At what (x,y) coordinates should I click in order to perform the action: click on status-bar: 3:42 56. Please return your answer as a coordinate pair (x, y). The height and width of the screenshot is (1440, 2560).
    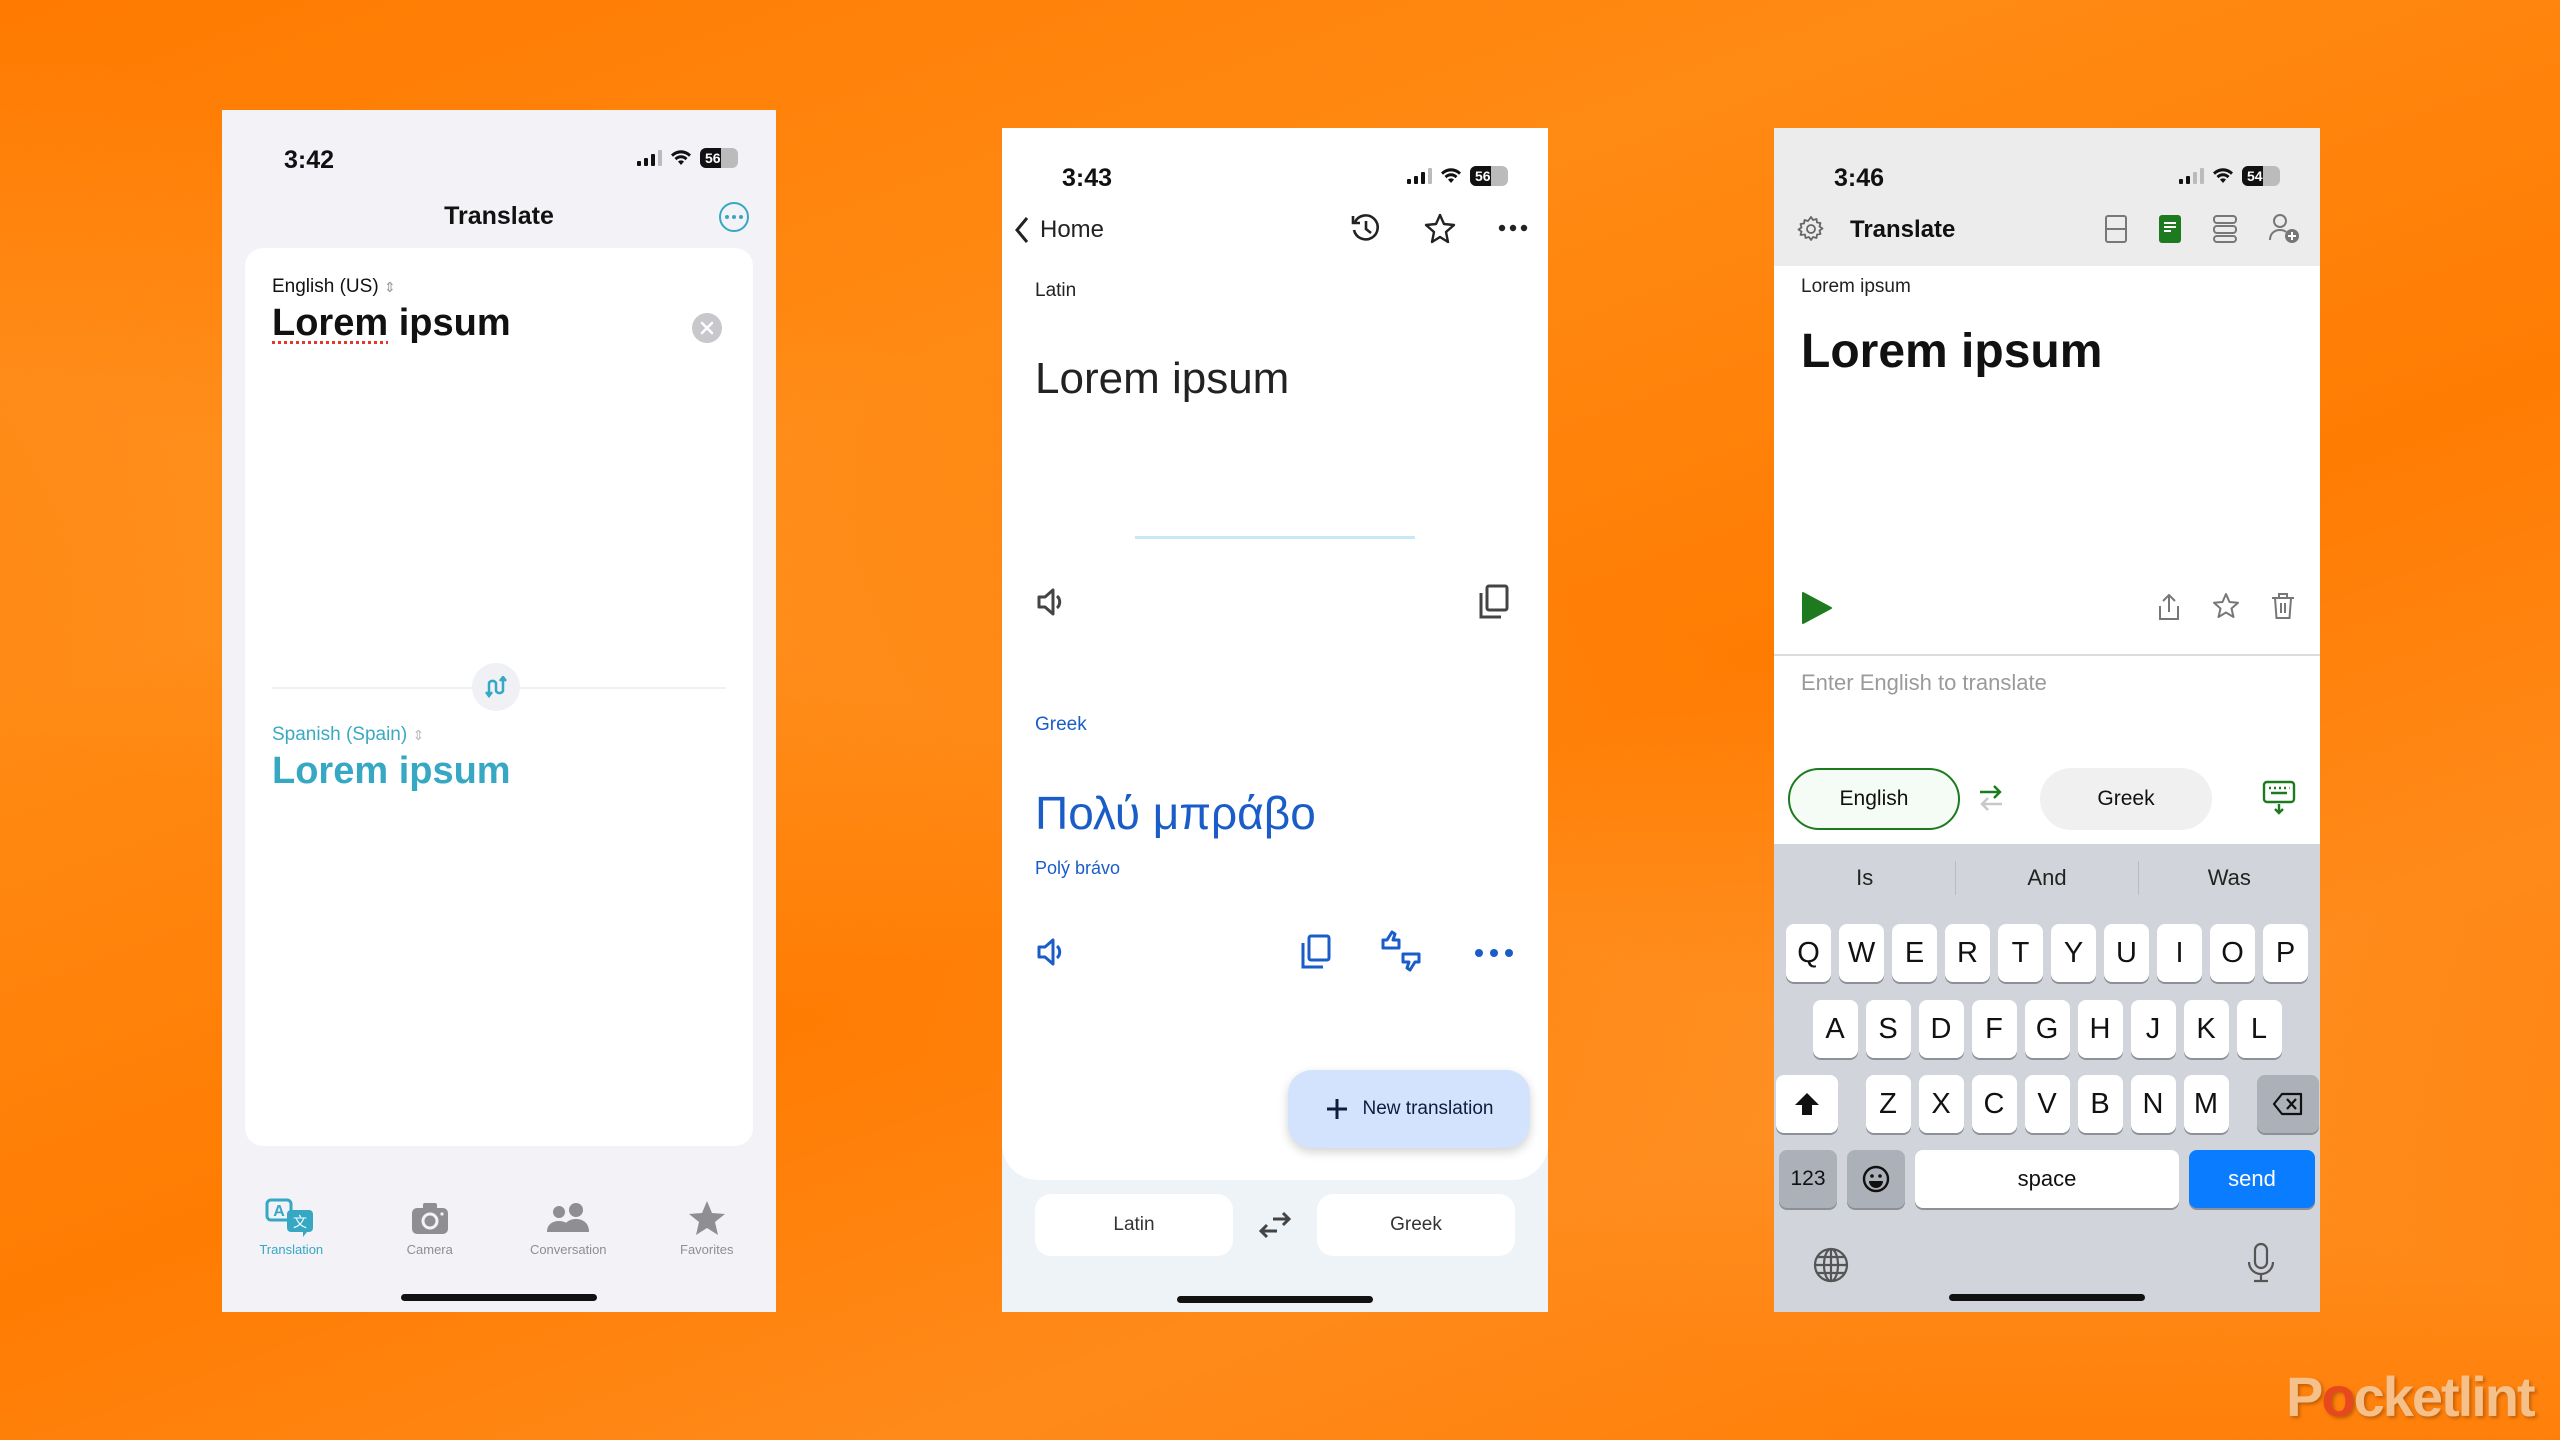
    Looking at the image, I should click on (499, 160).